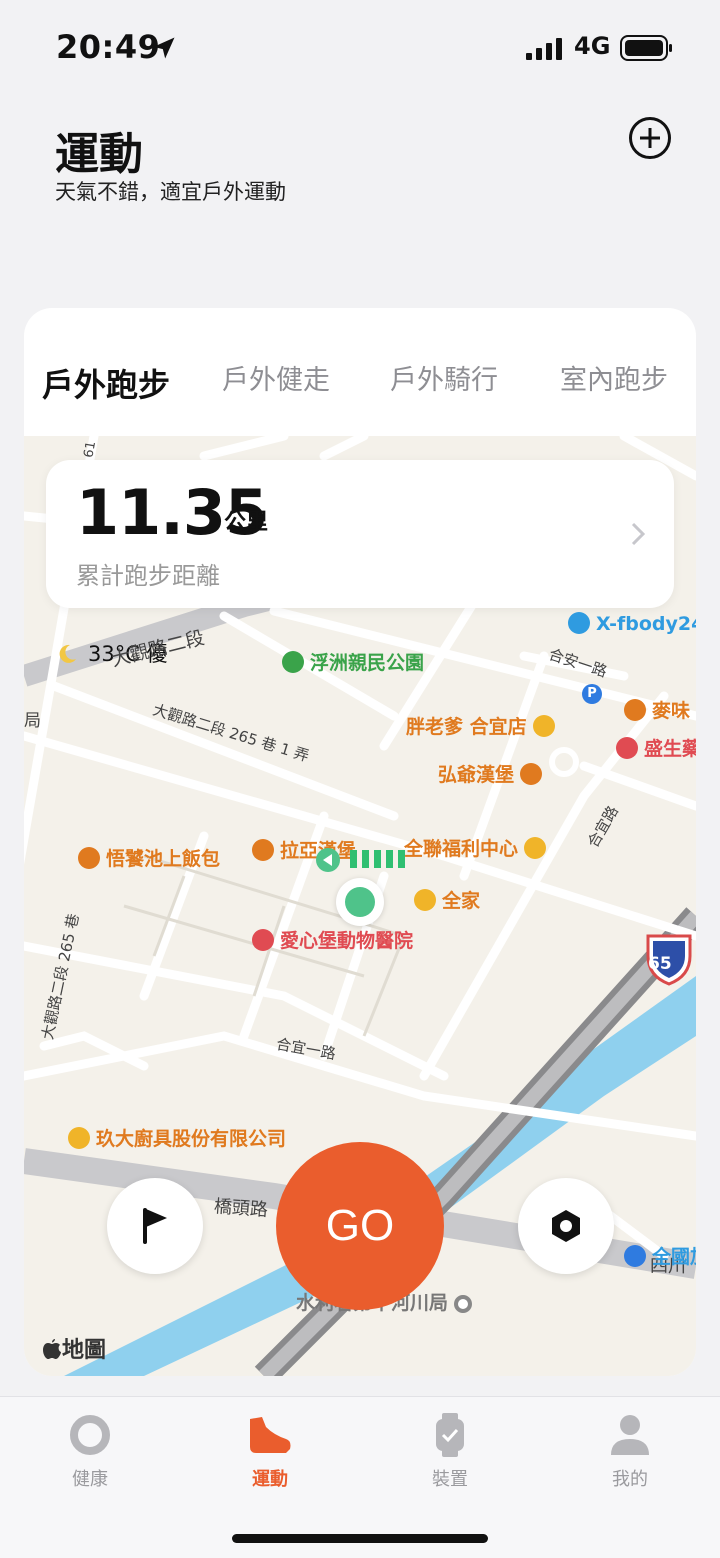  I want to click on tabbar-profile: 我的, so click(630, 1452).